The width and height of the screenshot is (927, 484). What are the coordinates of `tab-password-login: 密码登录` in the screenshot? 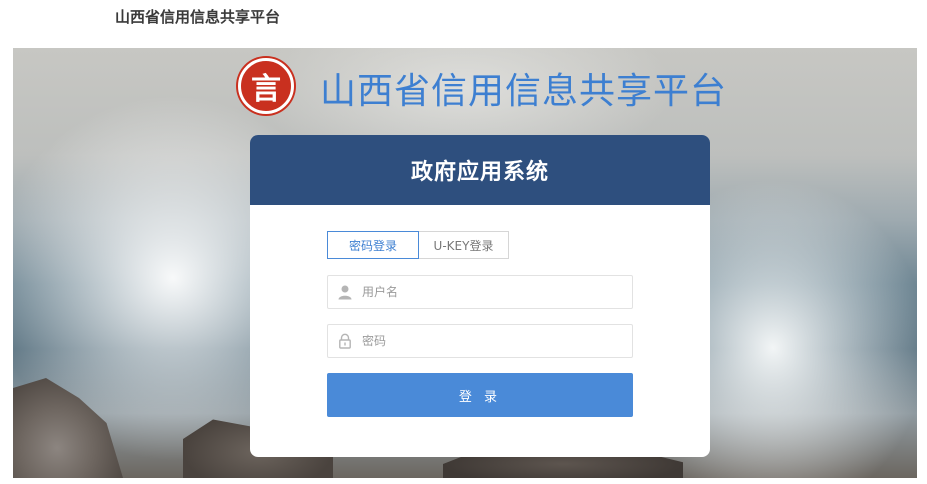 It's located at (373, 245).